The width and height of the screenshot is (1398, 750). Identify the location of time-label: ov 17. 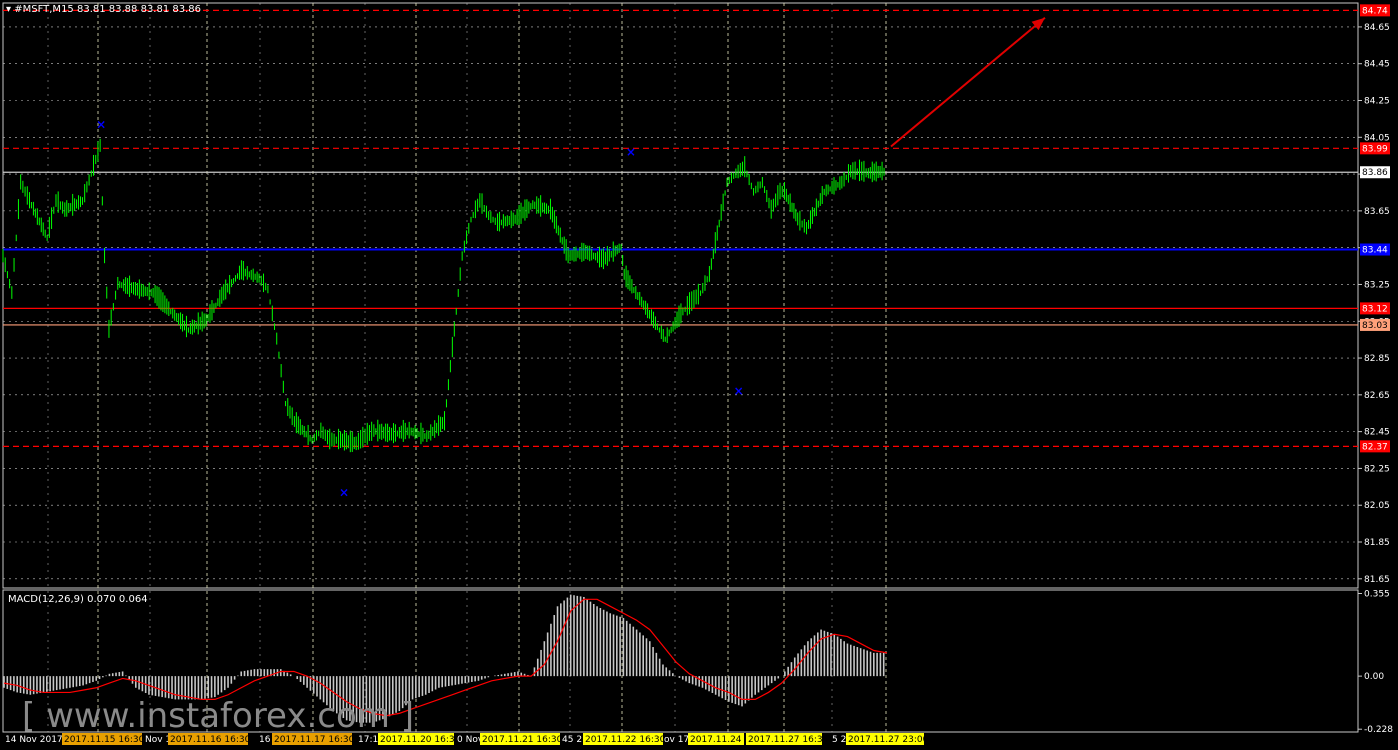
(676, 740).